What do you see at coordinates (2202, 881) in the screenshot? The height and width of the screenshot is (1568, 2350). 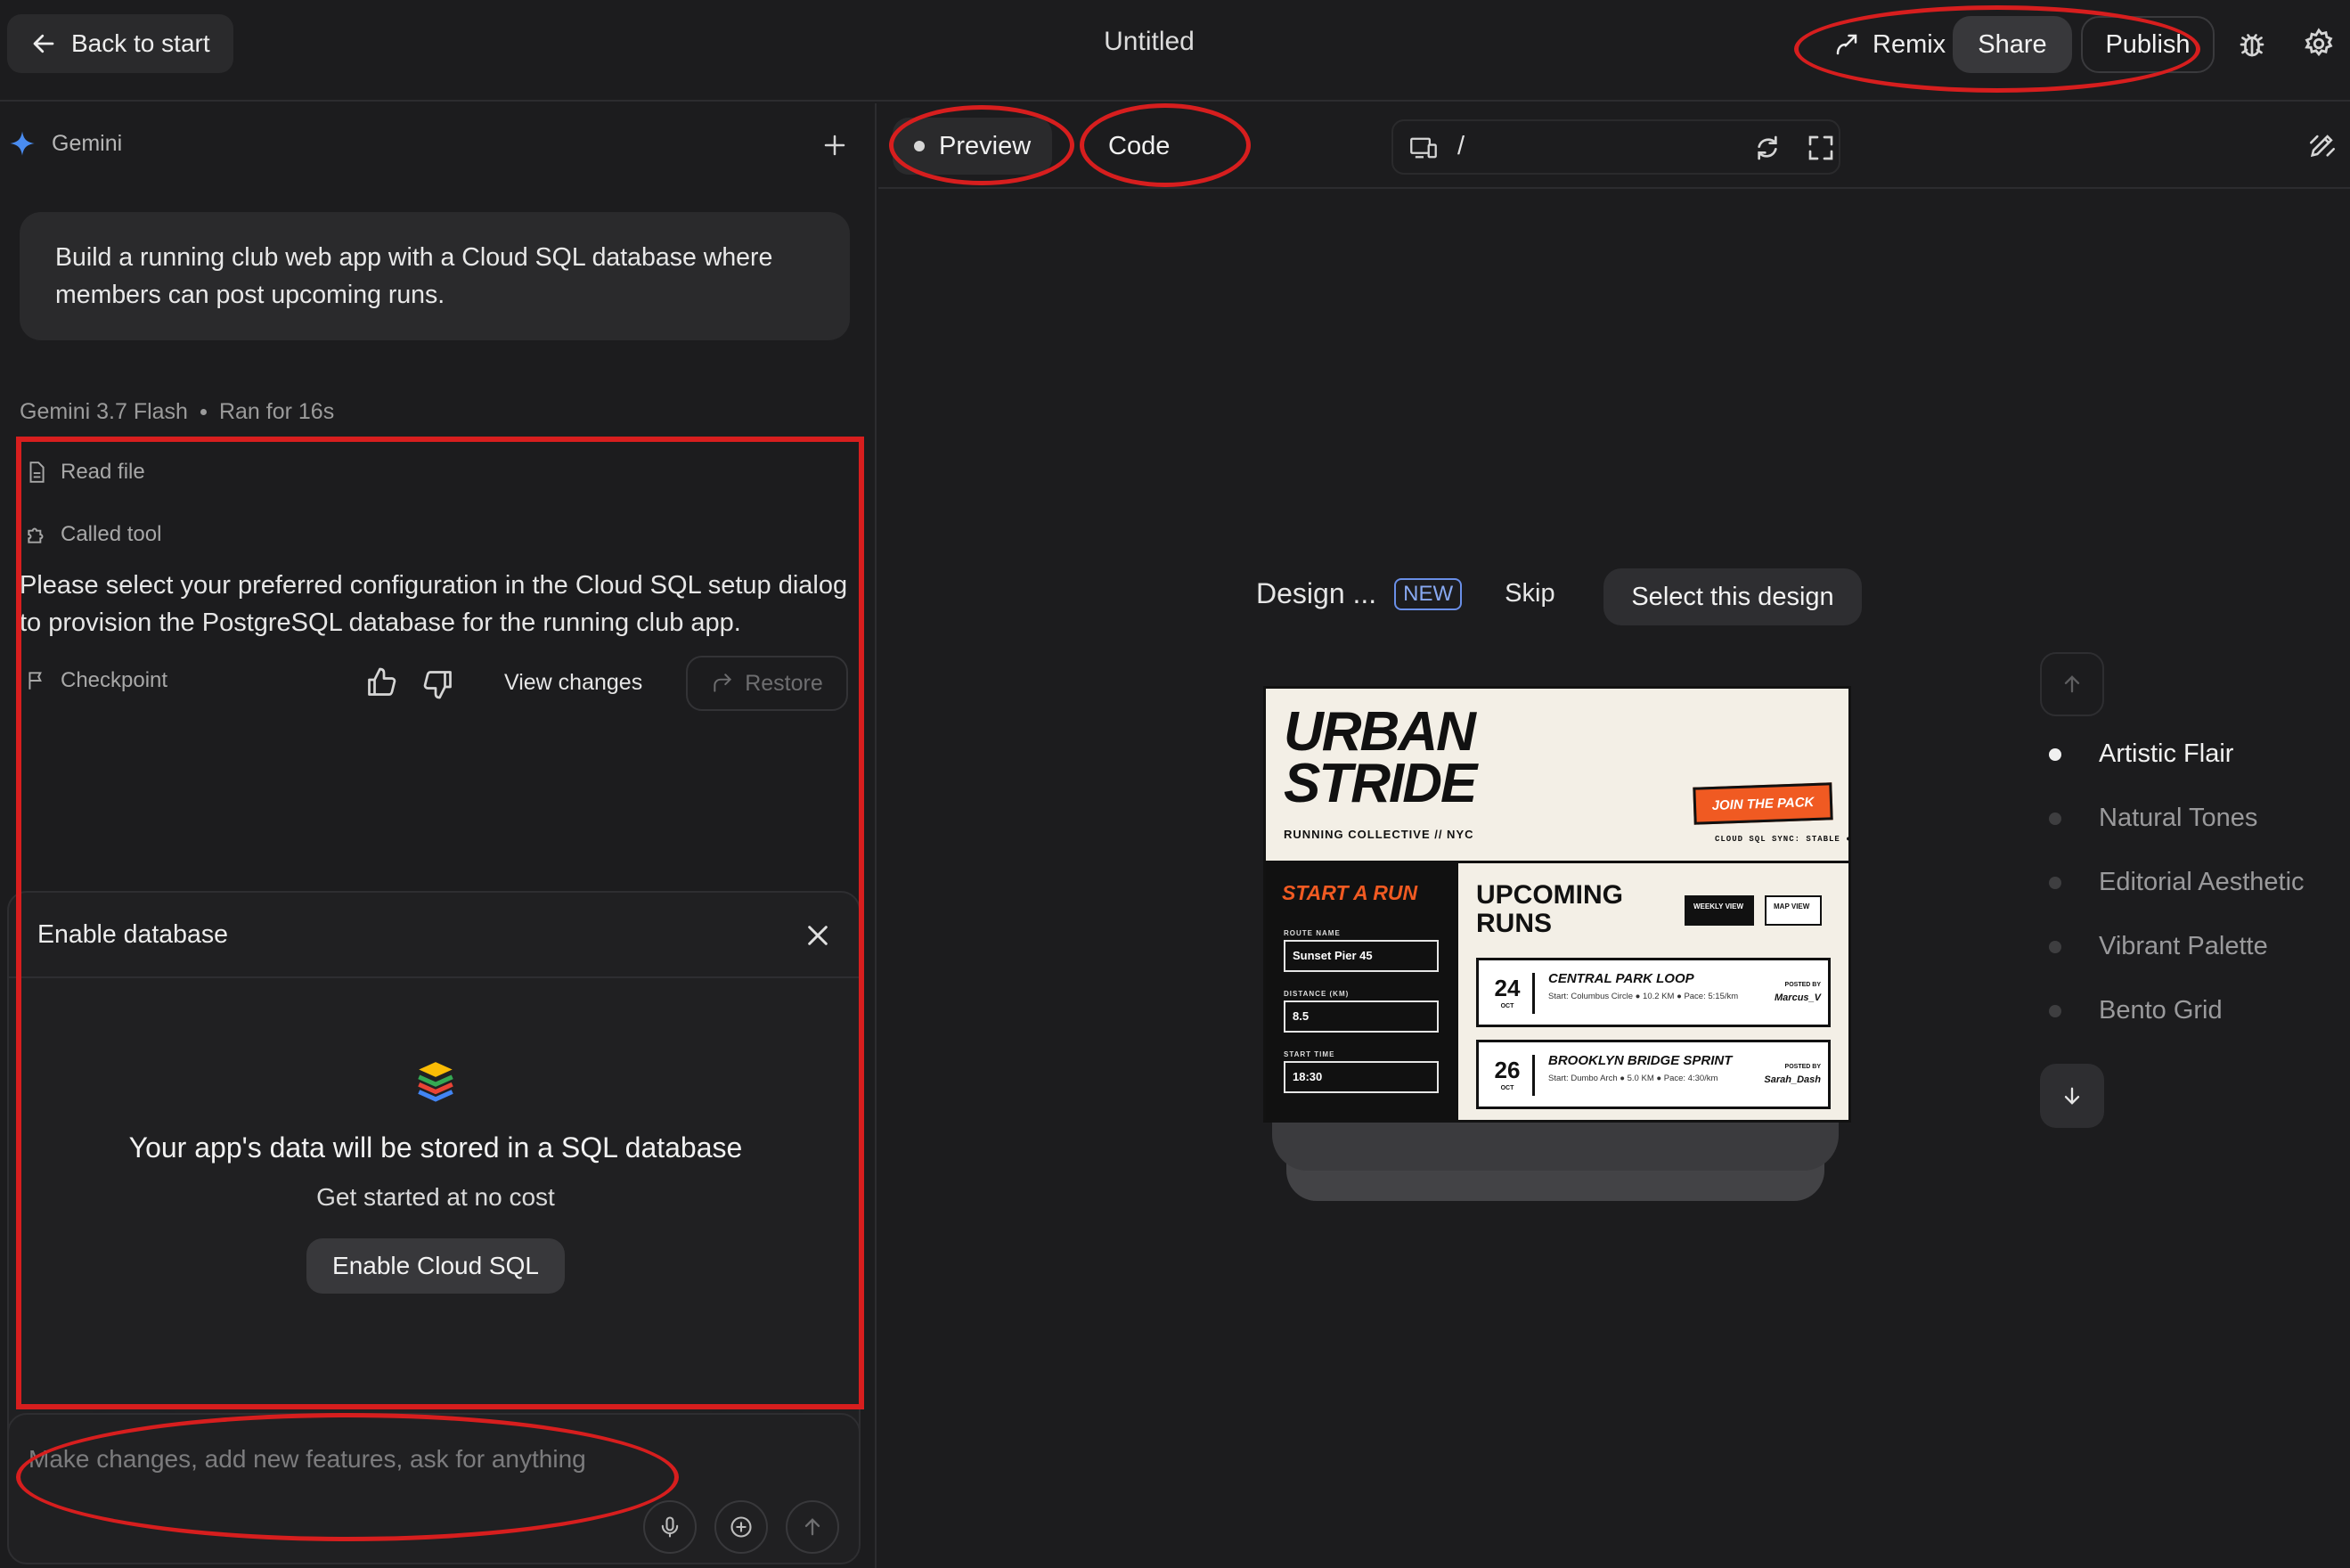 I see `option-label: Editorial Aesthetic` at bounding box center [2202, 881].